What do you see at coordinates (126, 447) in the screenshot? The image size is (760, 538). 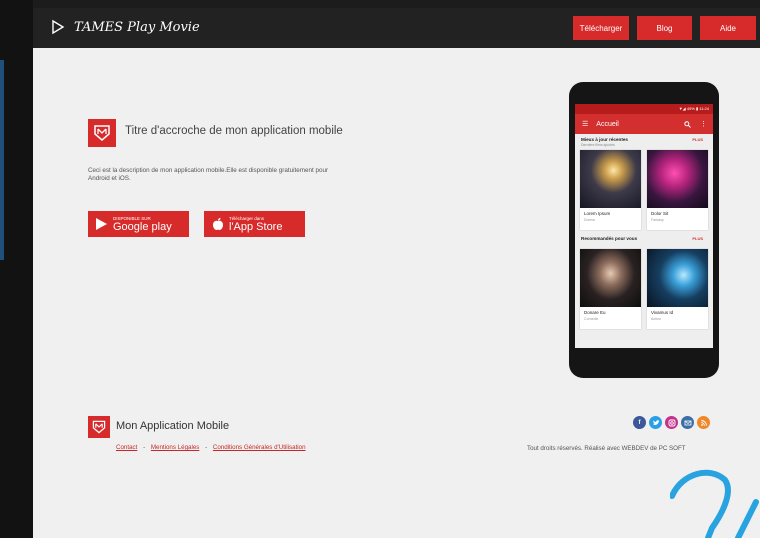 I see `contact-link: Contact` at bounding box center [126, 447].